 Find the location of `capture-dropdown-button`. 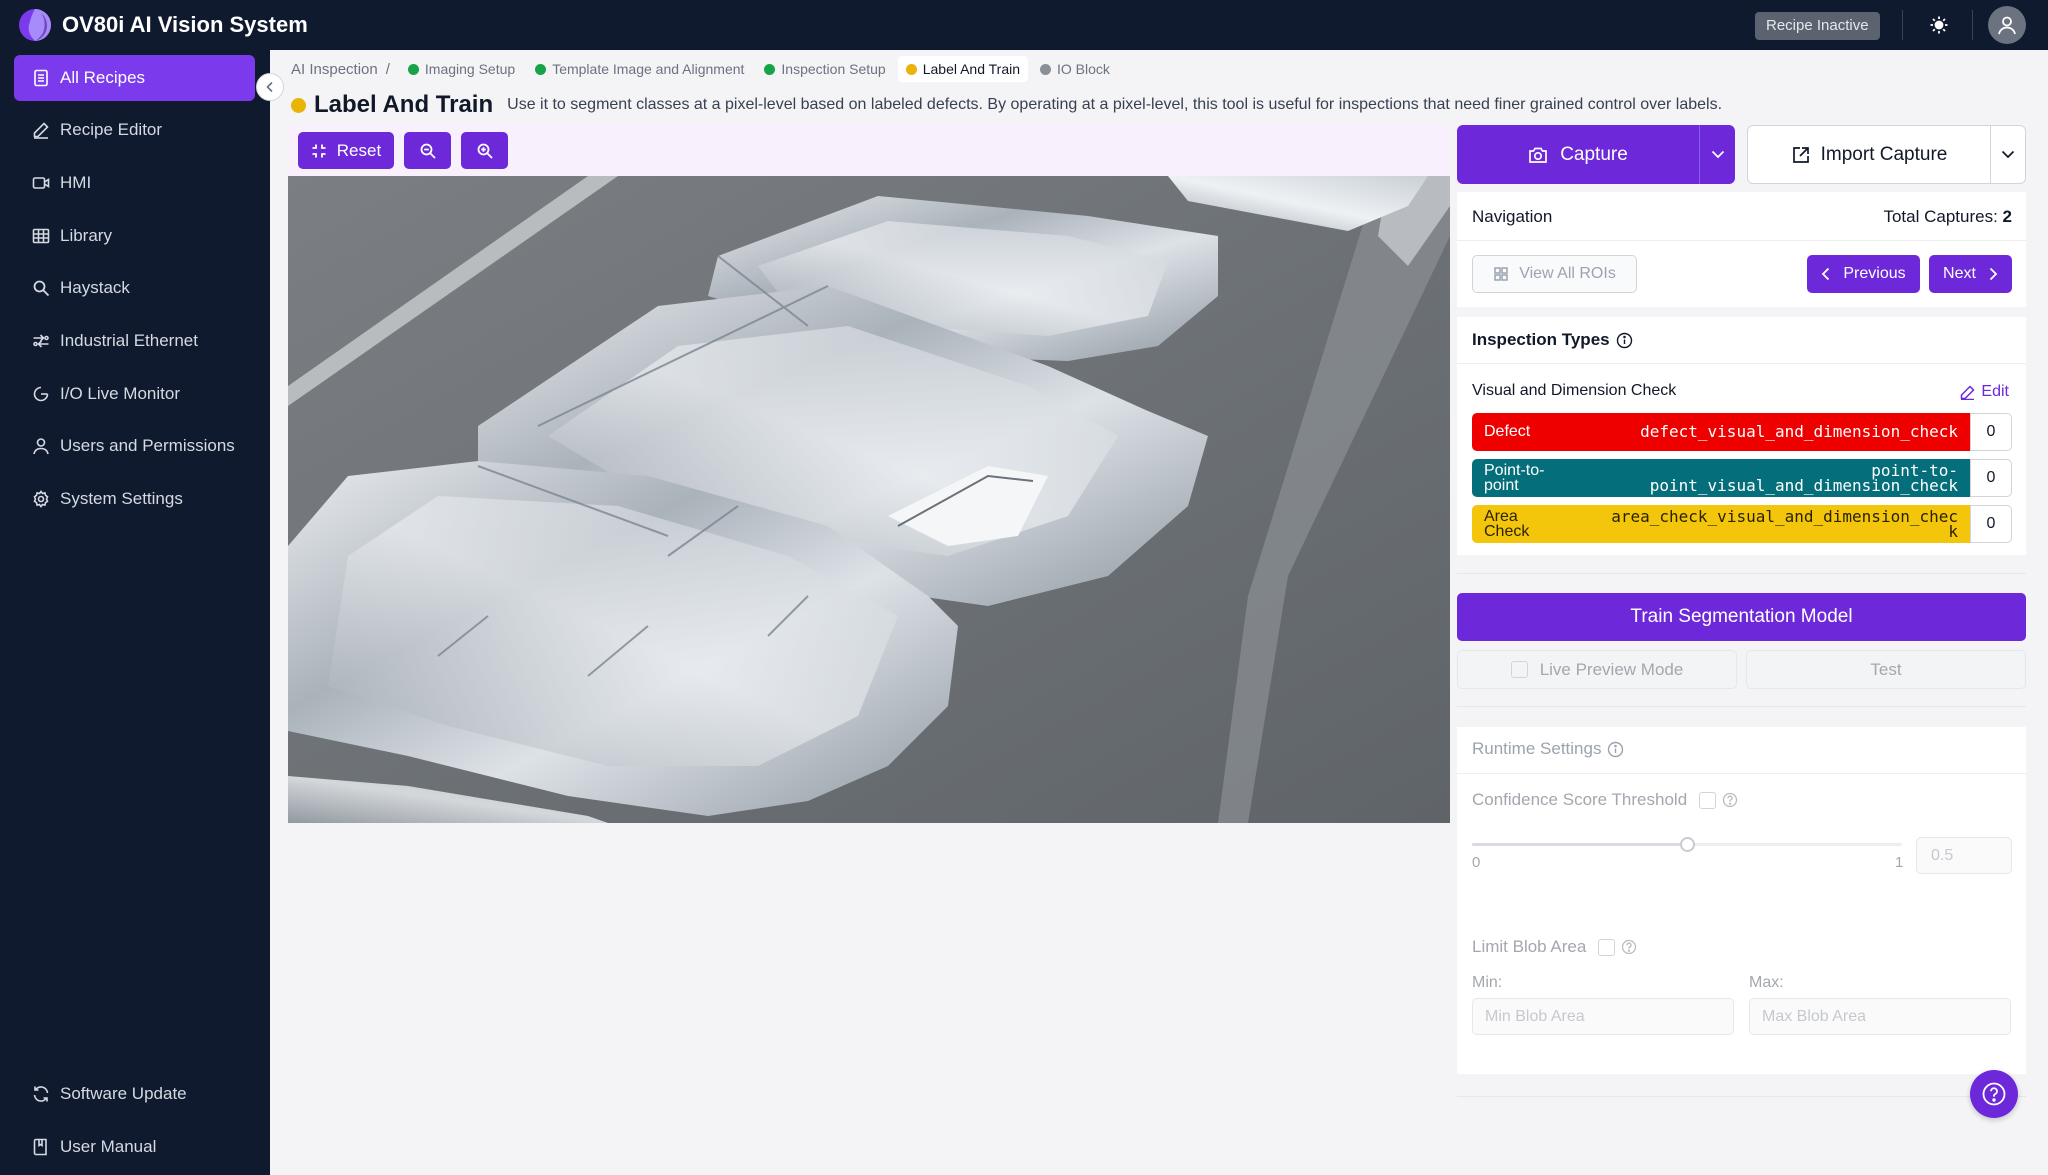

capture-dropdown-button is located at coordinates (1717, 154).